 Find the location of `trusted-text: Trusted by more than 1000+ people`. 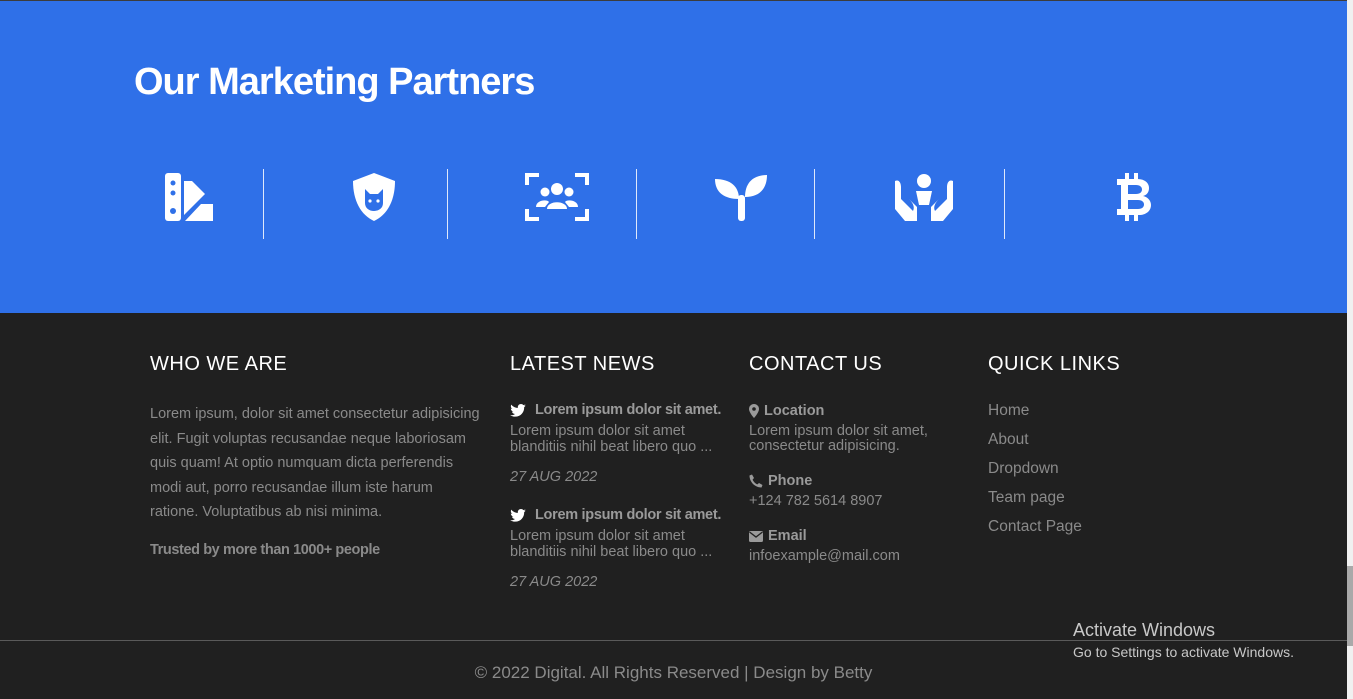

trusted-text: Trusted by more than 1000+ people is located at coordinates (265, 549).